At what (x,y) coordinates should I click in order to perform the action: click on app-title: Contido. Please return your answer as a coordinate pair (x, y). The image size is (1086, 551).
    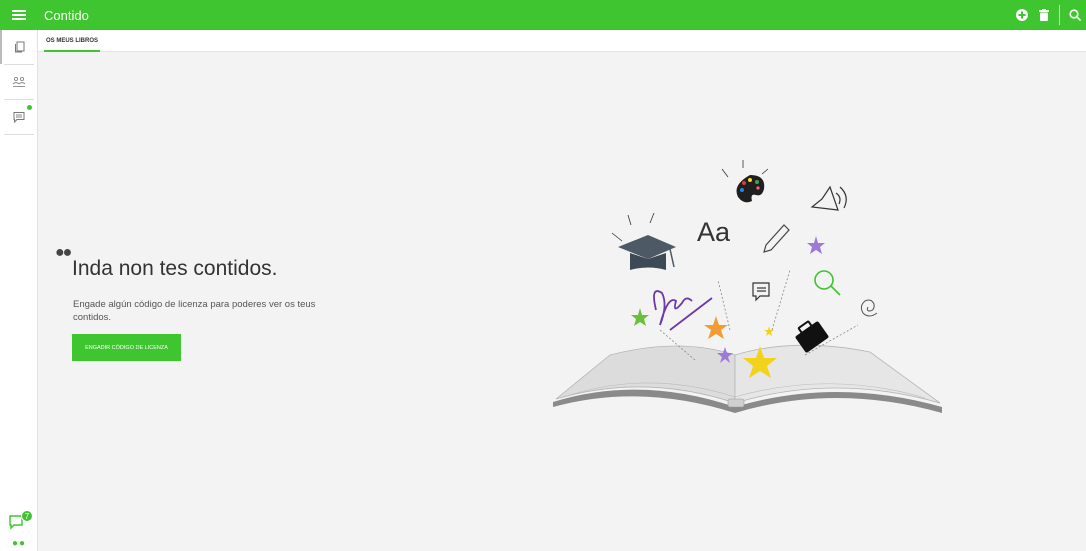
    Looking at the image, I should click on (66, 15).